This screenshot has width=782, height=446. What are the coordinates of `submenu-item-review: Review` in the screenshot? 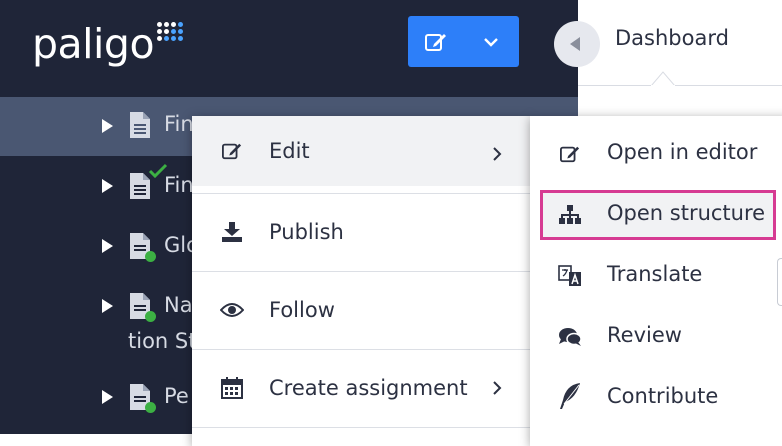 It's located at (656, 337).